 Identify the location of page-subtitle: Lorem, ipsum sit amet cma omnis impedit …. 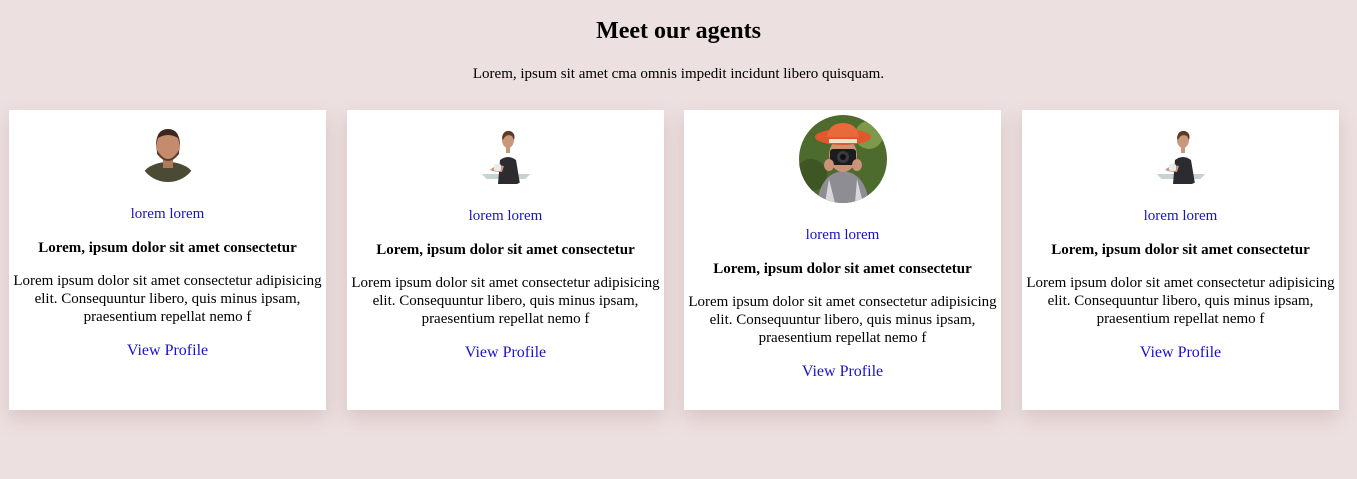
(678, 74).